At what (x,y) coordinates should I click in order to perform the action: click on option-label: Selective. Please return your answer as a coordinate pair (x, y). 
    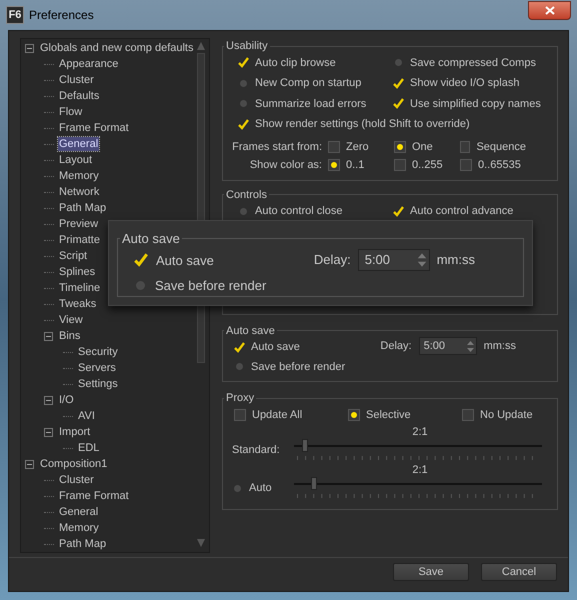
    Looking at the image, I should click on (388, 415).